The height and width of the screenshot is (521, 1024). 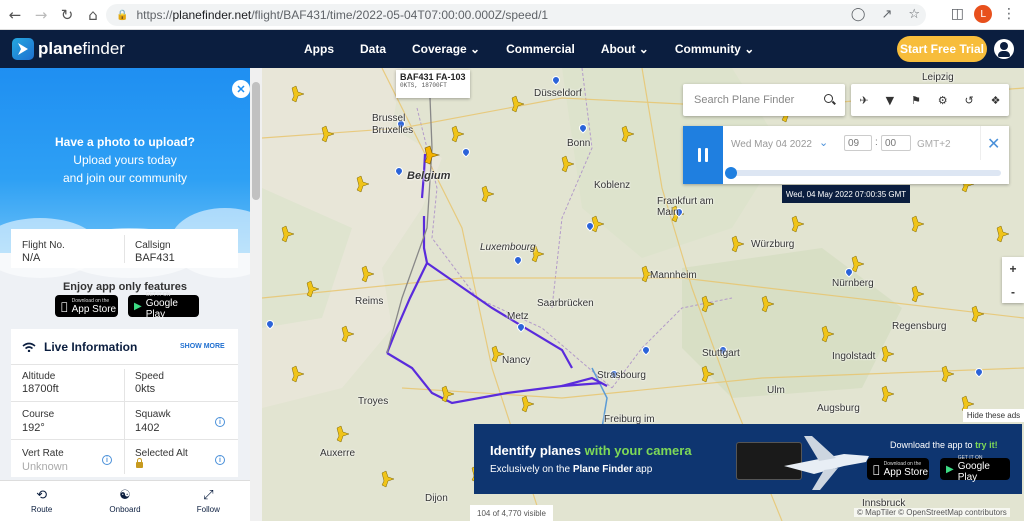 I want to click on home-icon: ⌂, so click(x=93, y=15).